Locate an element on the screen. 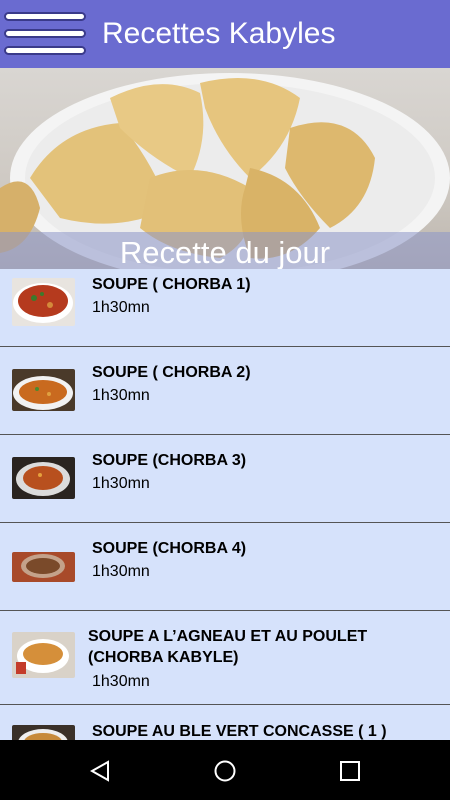 Image resolution: width=450 pixels, height=800 pixels. home-icon is located at coordinates (225, 771).